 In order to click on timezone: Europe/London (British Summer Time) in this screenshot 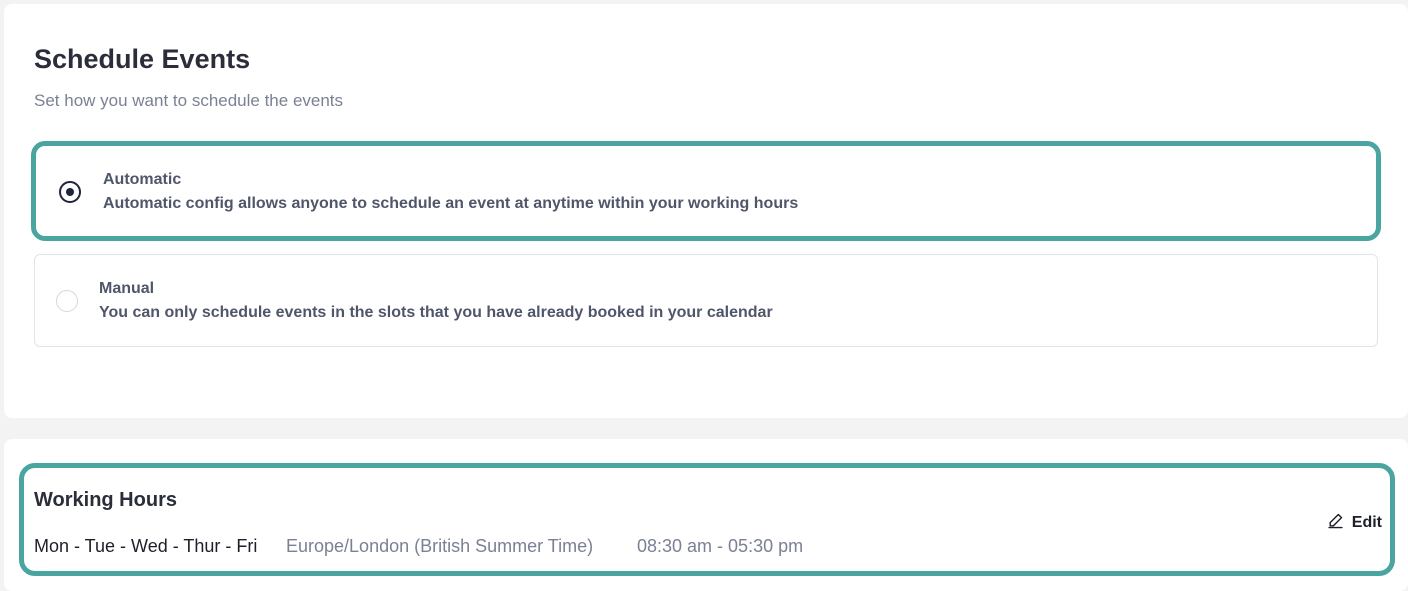, I will do `click(440, 546)`.